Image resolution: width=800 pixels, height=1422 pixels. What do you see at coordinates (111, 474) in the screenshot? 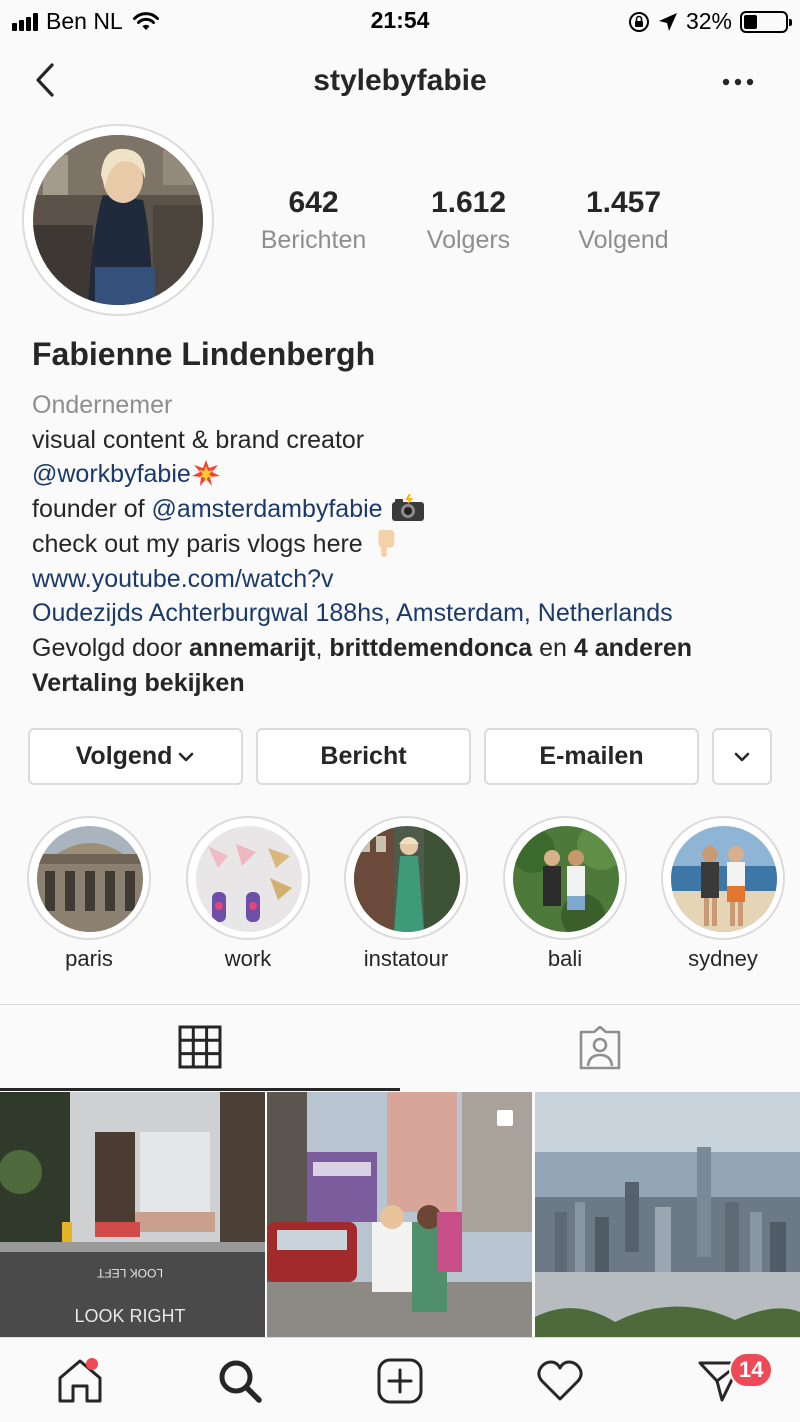
I see `mention-link: @workbyfabie` at bounding box center [111, 474].